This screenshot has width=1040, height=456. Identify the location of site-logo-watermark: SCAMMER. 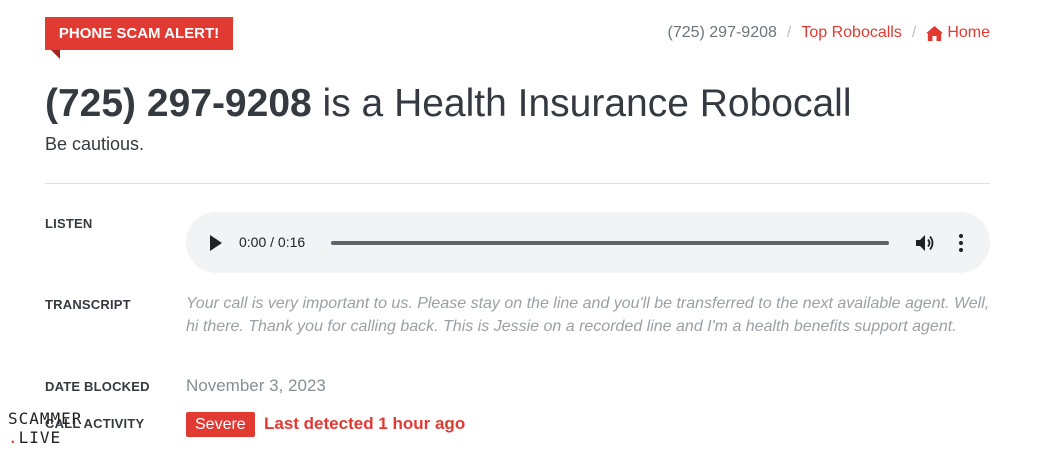
(45, 418).